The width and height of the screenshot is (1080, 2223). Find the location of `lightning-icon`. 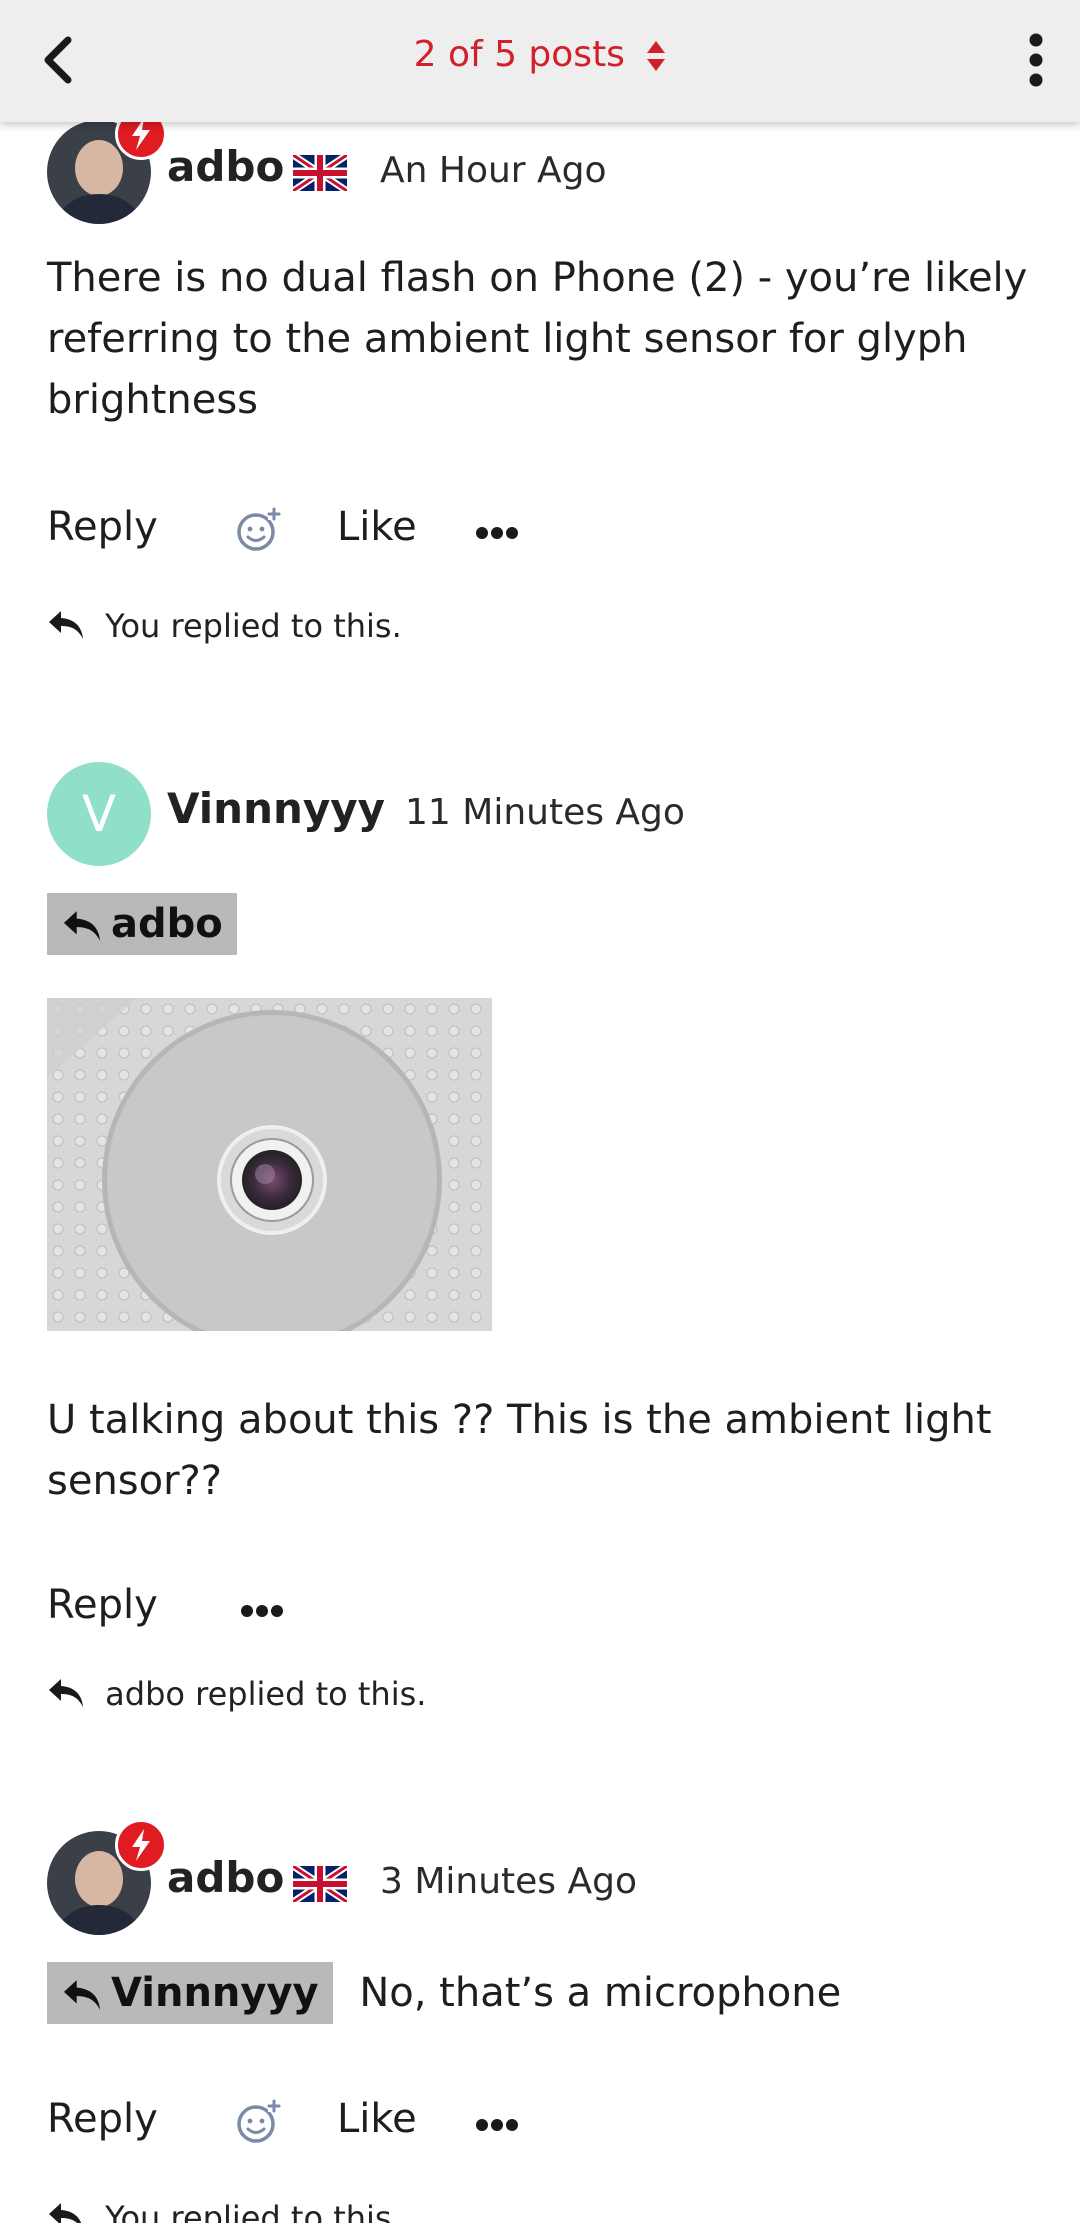

lightning-icon is located at coordinates (141, 1845).